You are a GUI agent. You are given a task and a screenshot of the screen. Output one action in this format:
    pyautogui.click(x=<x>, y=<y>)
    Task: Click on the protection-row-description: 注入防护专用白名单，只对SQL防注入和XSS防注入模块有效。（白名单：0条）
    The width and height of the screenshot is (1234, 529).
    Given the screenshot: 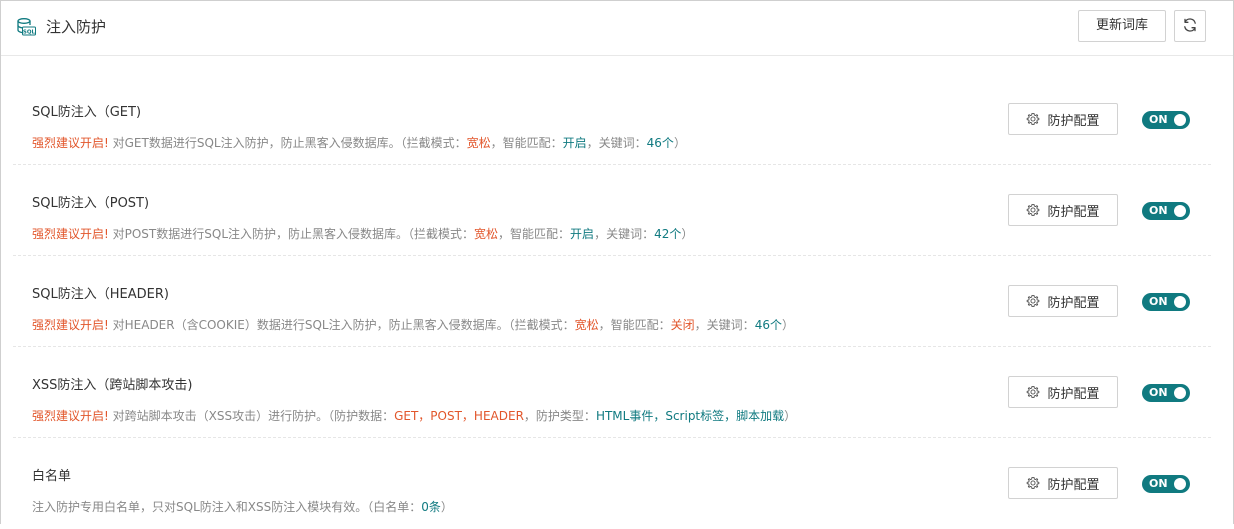 What is the action you would take?
    pyautogui.click(x=242, y=507)
    